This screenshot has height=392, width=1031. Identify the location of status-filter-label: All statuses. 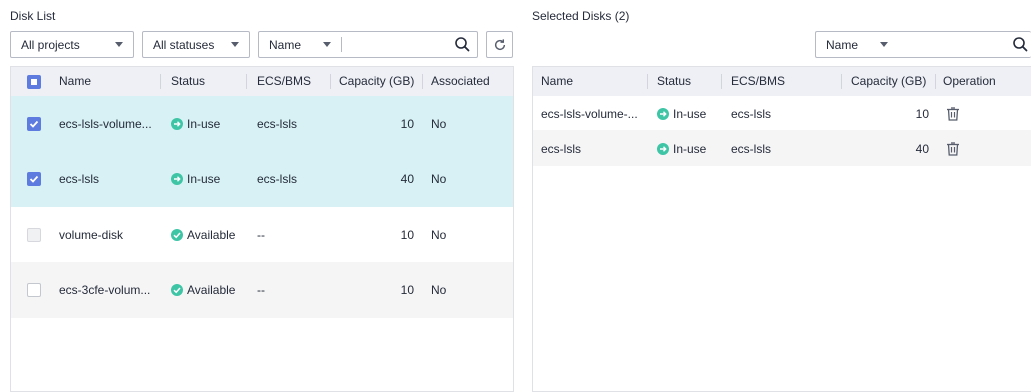
(184, 44).